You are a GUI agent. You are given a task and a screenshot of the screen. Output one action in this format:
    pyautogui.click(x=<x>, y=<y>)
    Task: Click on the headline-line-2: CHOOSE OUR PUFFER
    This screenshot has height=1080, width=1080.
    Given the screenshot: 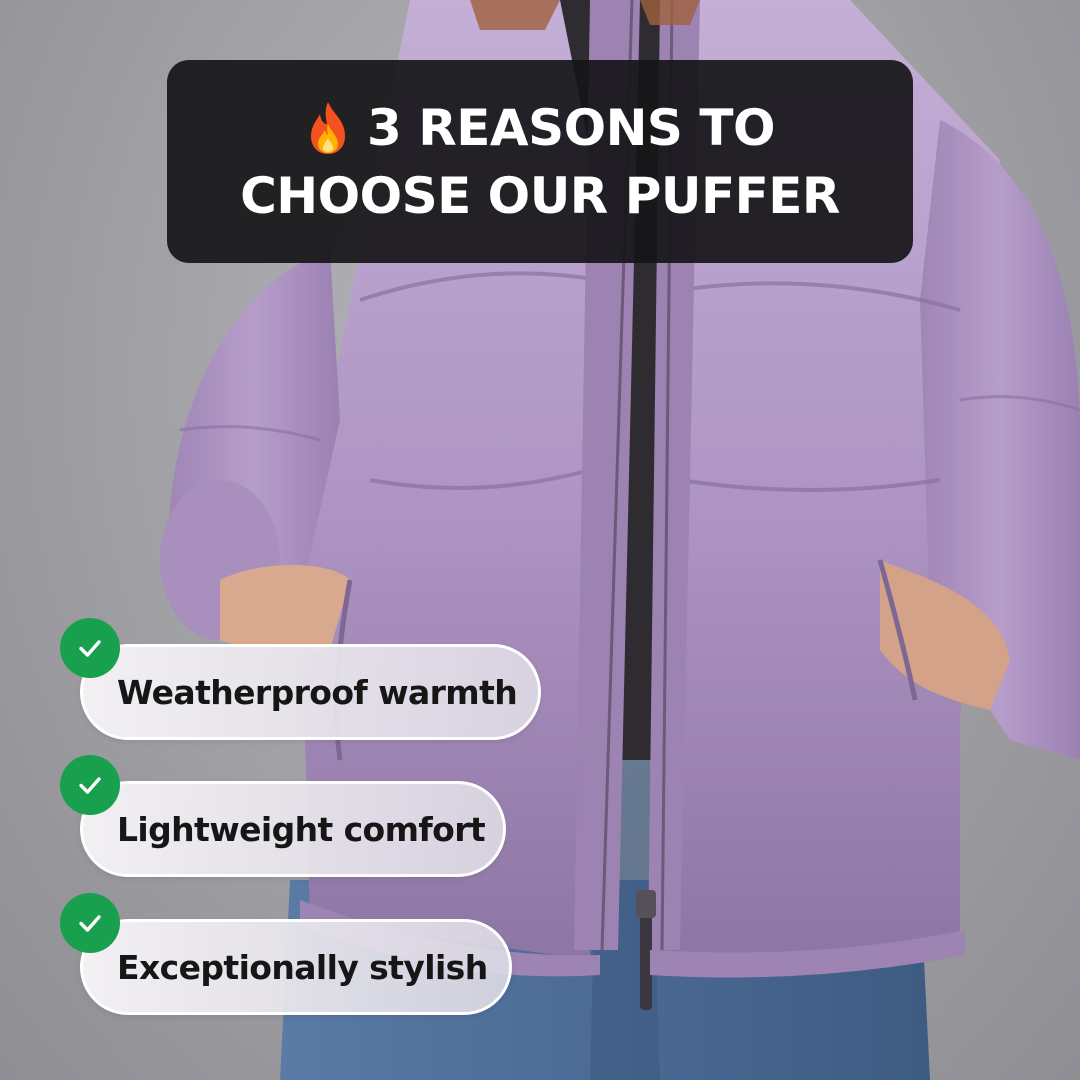 What is the action you would take?
    pyautogui.click(x=540, y=196)
    